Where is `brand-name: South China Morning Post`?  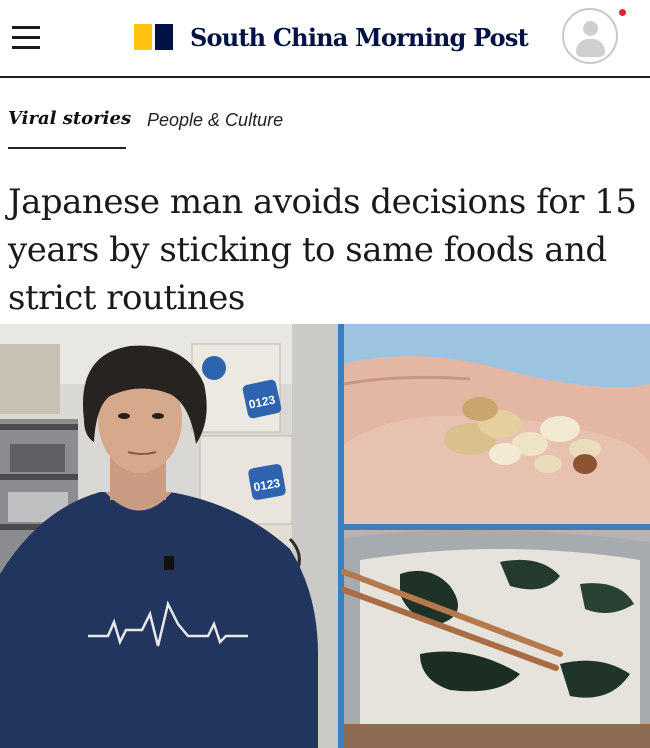
brand-name: South China Morning Post is located at coordinates (359, 37).